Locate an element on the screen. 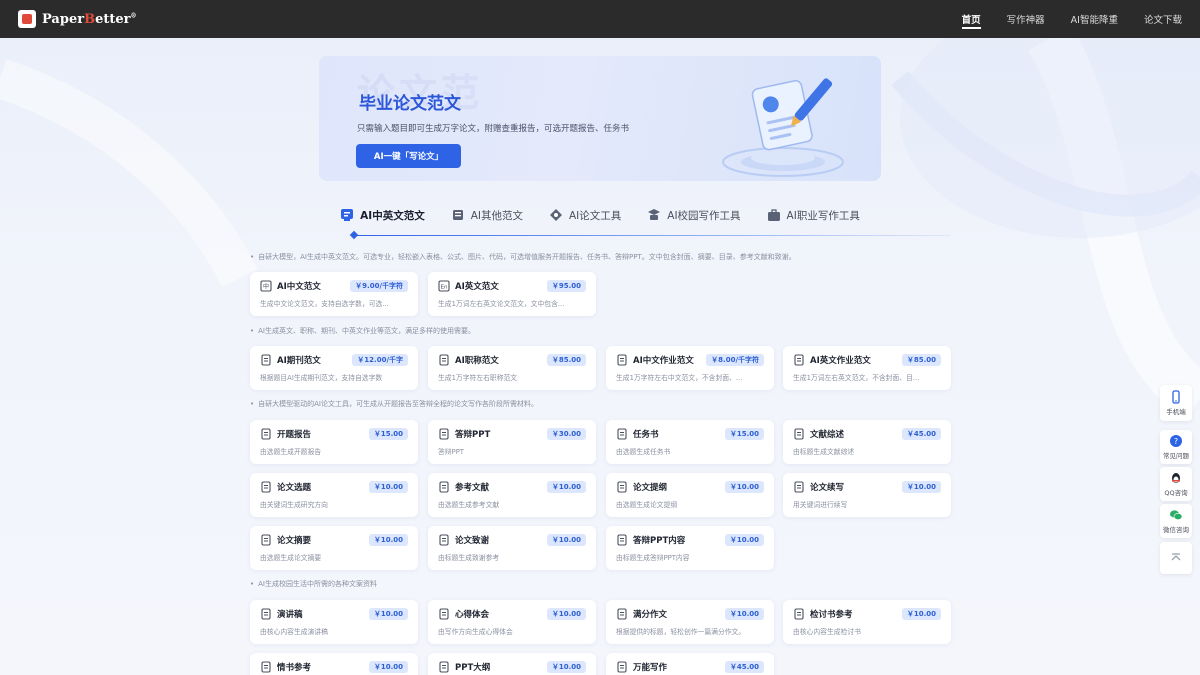 The width and height of the screenshot is (1200, 675). tab-label: AI其他范文 is located at coordinates (496, 215).